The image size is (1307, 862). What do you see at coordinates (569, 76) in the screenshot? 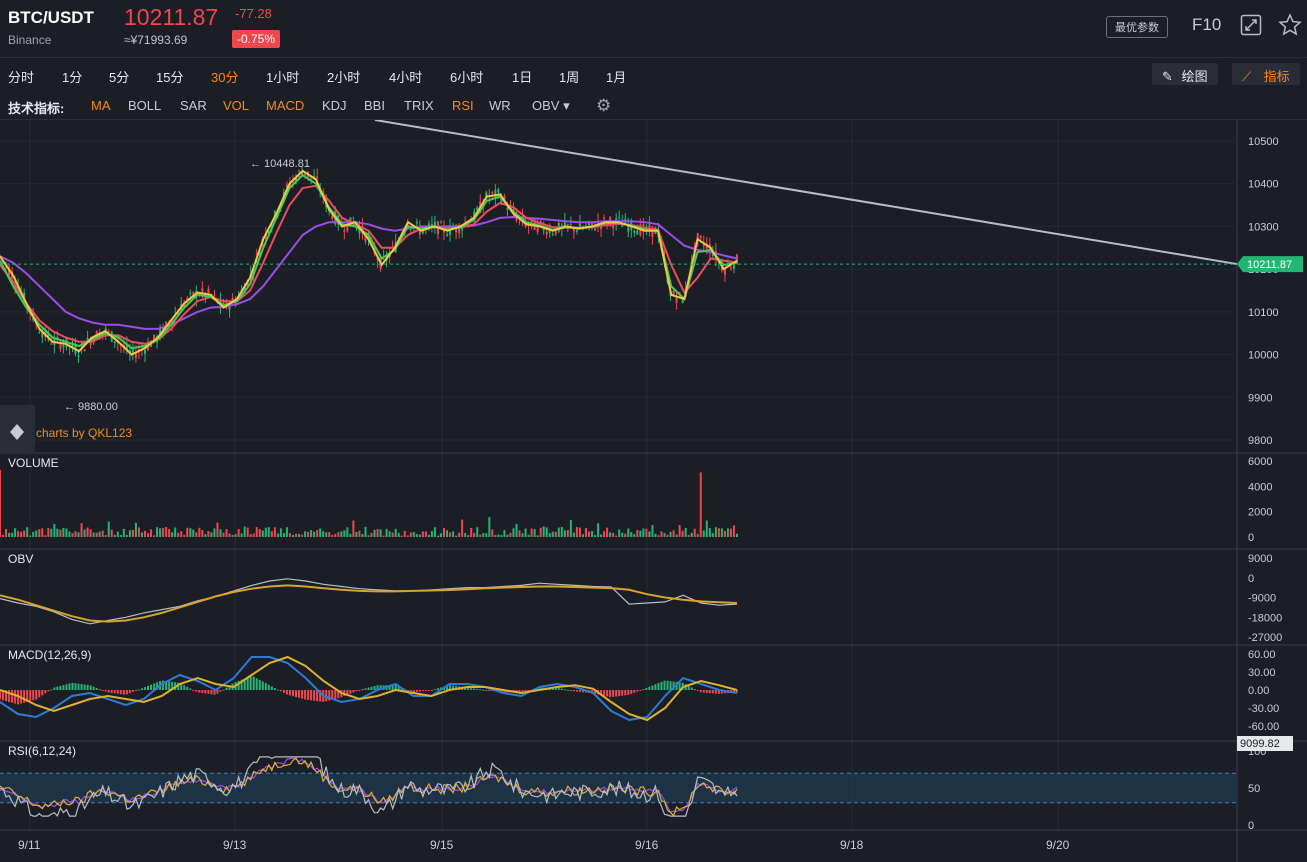
I see `timeframe-10: 1周` at bounding box center [569, 76].